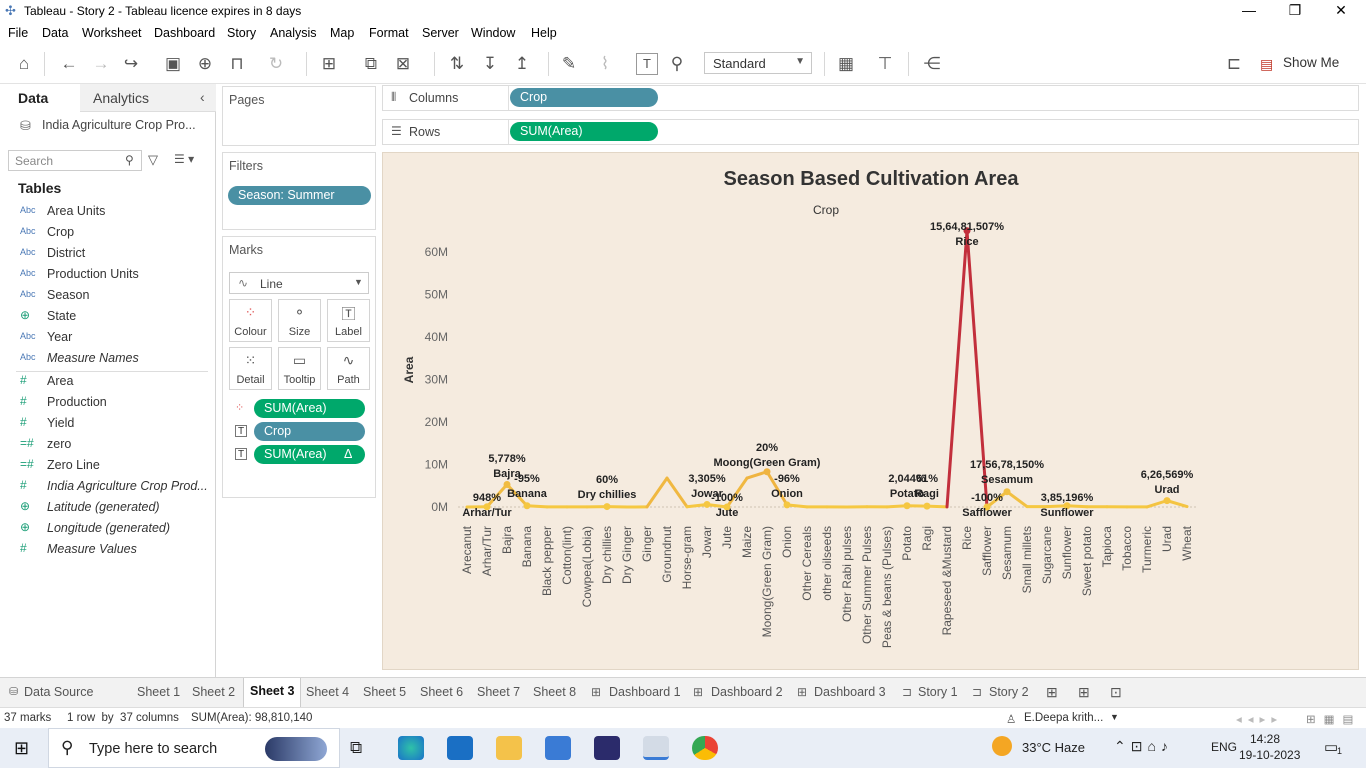  What do you see at coordinates (647, 64) in the screenshot?
I see `show-labels-icon: T` at bounding box center [647, 64].